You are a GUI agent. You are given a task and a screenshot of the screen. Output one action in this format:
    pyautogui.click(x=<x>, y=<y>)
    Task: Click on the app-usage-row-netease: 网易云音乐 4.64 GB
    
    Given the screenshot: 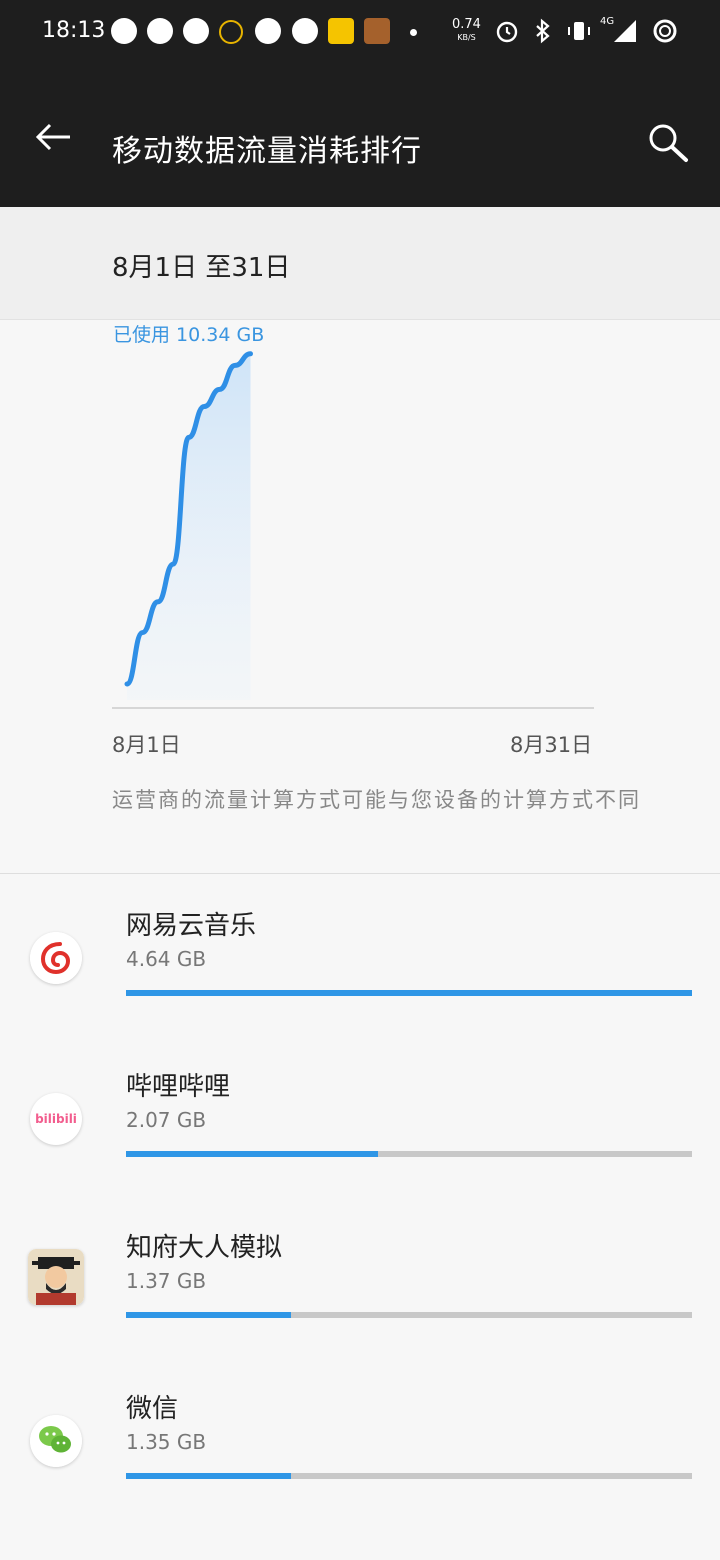 What is the action you would take?
    pyautogui.click(x=360, y=955)
    